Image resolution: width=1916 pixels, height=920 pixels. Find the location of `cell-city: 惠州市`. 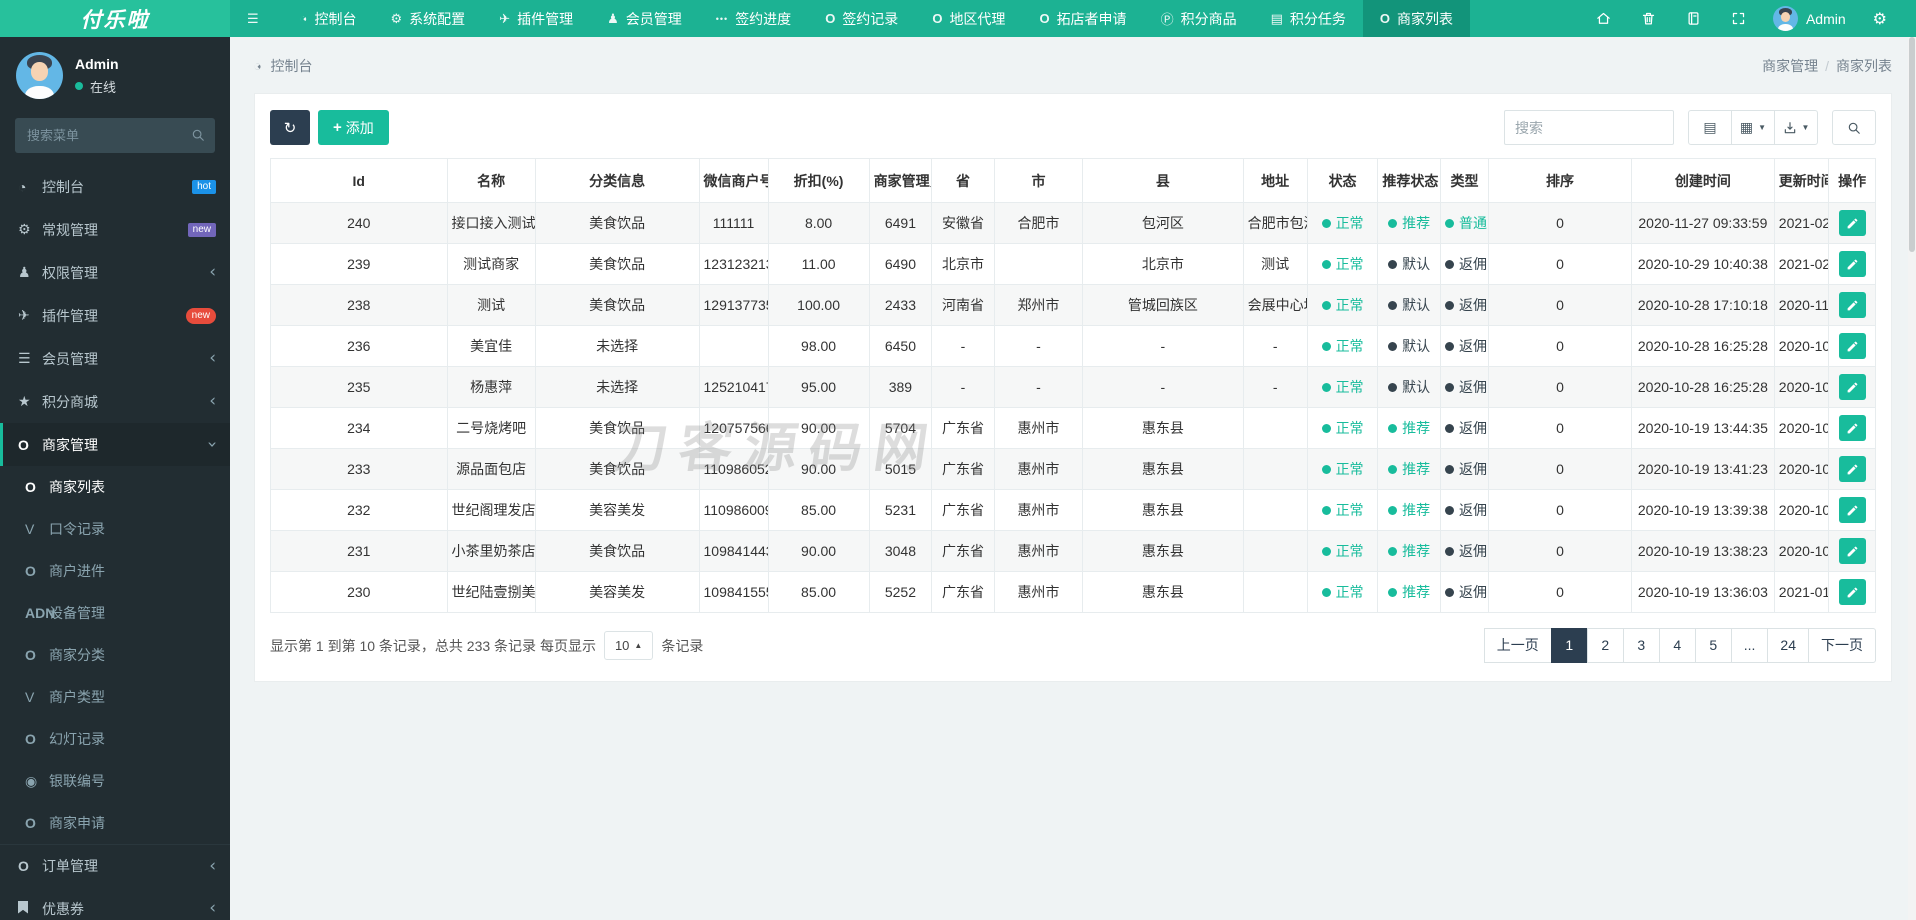

cell-city: 惠州市 is located at coordinates (1038, 428).